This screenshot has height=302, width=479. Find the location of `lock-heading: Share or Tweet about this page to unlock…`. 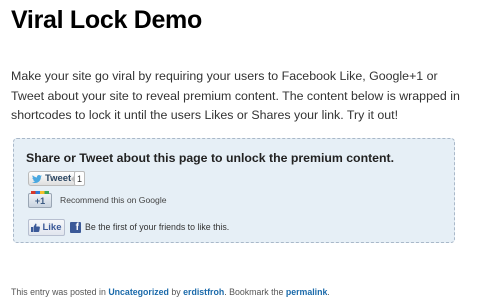

lock-heading: Share or Tweet about this page to unlock… is located at coordinates (210, 158).